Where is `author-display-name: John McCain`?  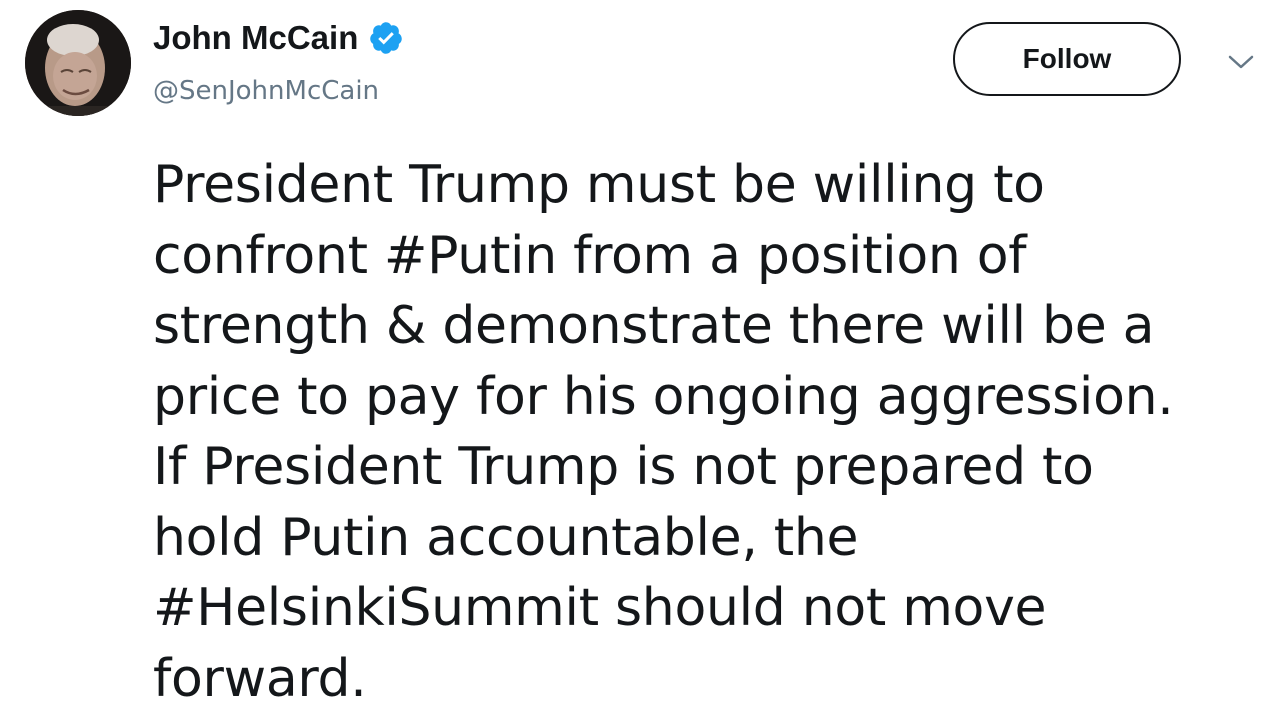
author-display-name: John McCain is located at coordinates (255, 38).